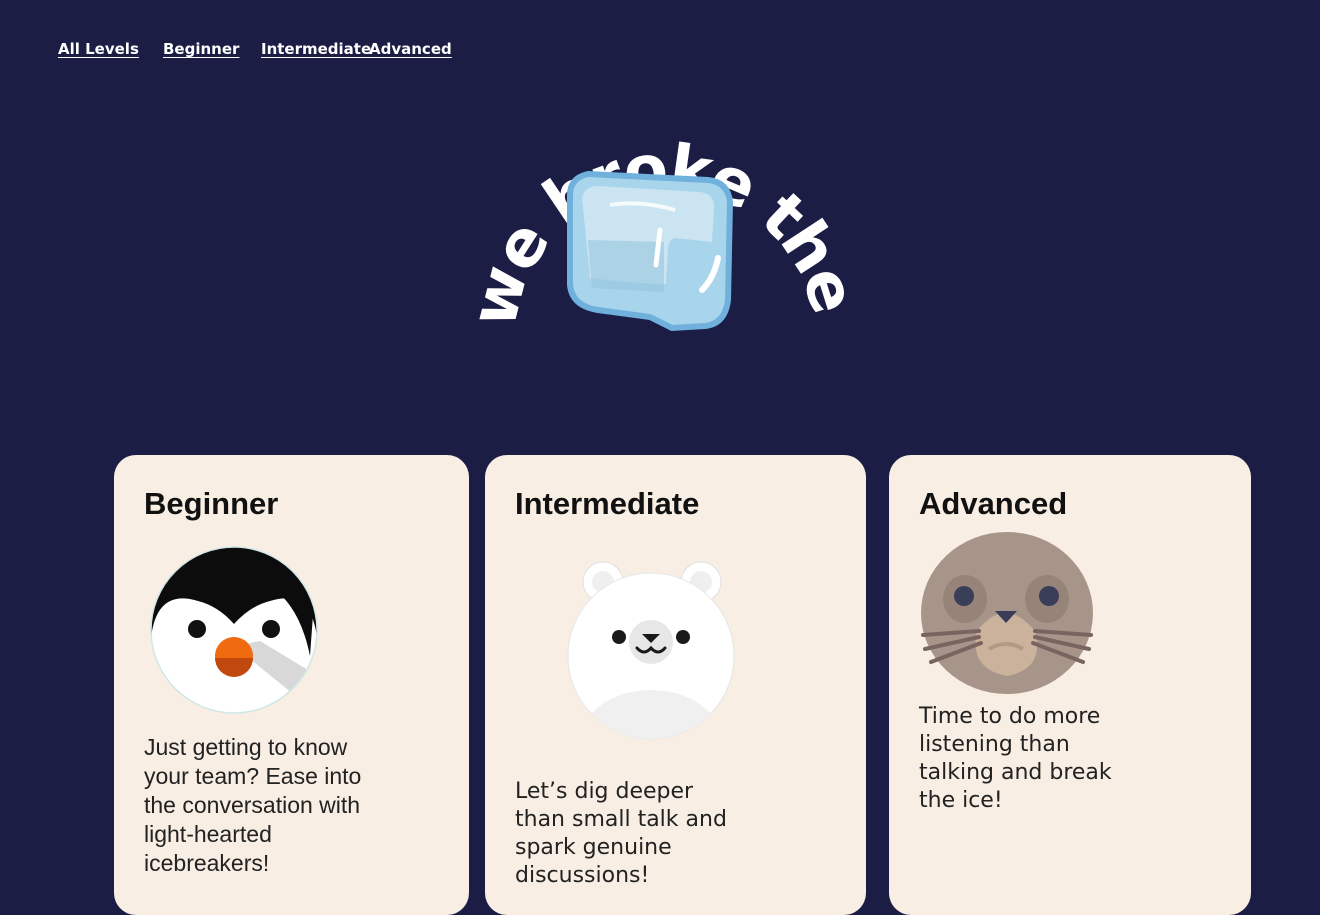 Image resolution: width=1320 pixels, height=915 pixels. Describe the element at coordinates (607, 503) in the screenshot. I see `card-title: Intermediate` at that location.